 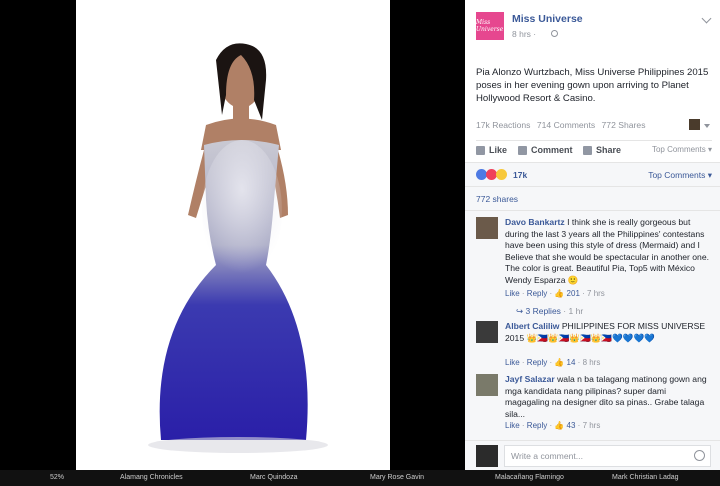 I want to click on top-comments-dropdown: Top Comments ▾, so click(x=680, y=175).